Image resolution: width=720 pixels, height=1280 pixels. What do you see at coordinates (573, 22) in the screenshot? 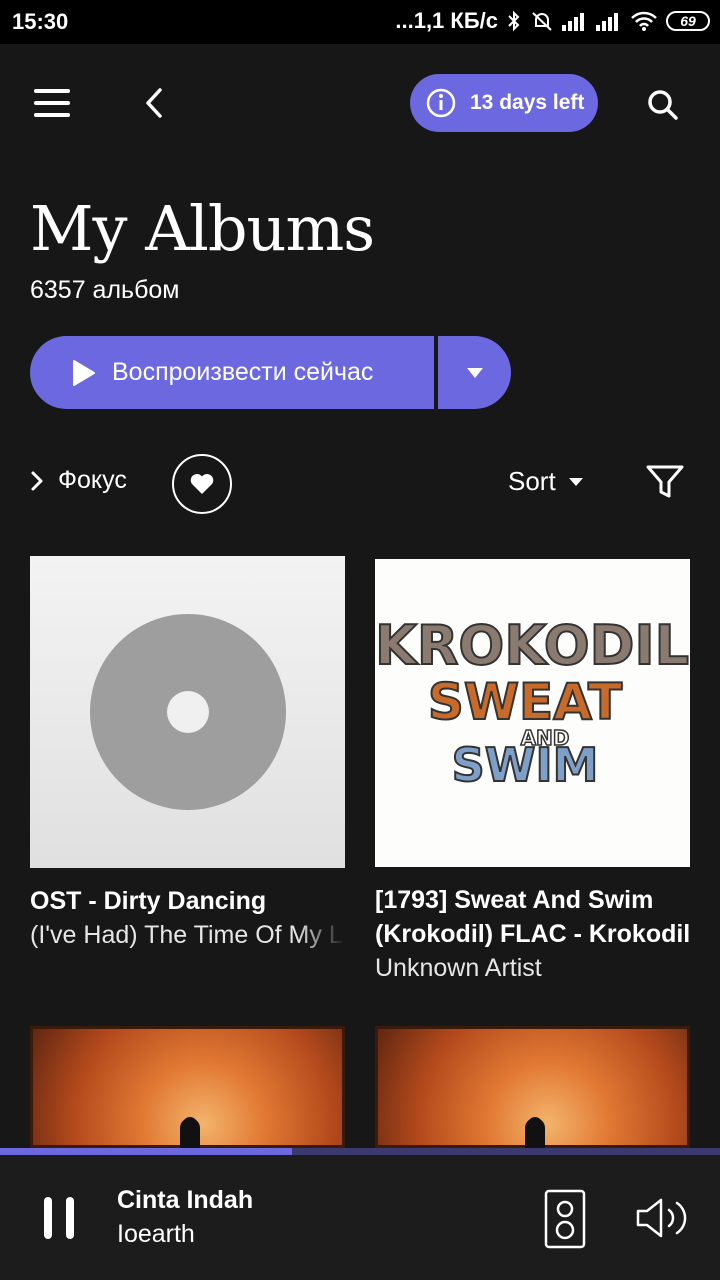
I see `signal-icon` at bounding box center [573, 22].